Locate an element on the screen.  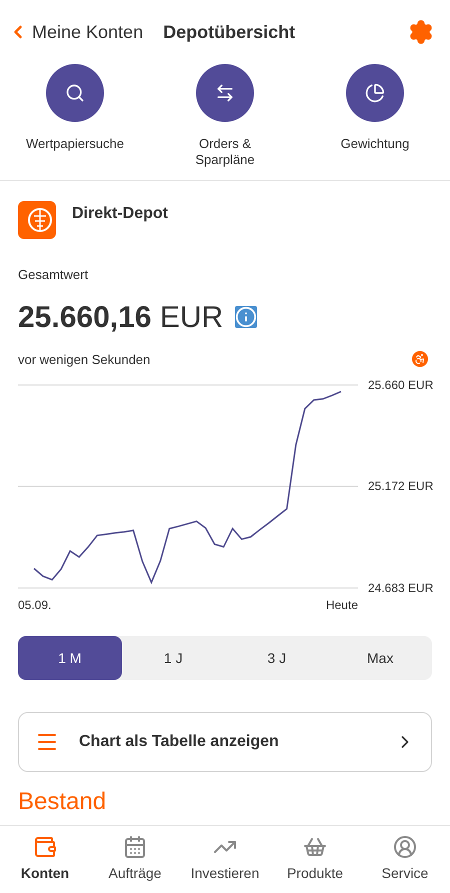
info-icon is located at coordinates (246, 317).